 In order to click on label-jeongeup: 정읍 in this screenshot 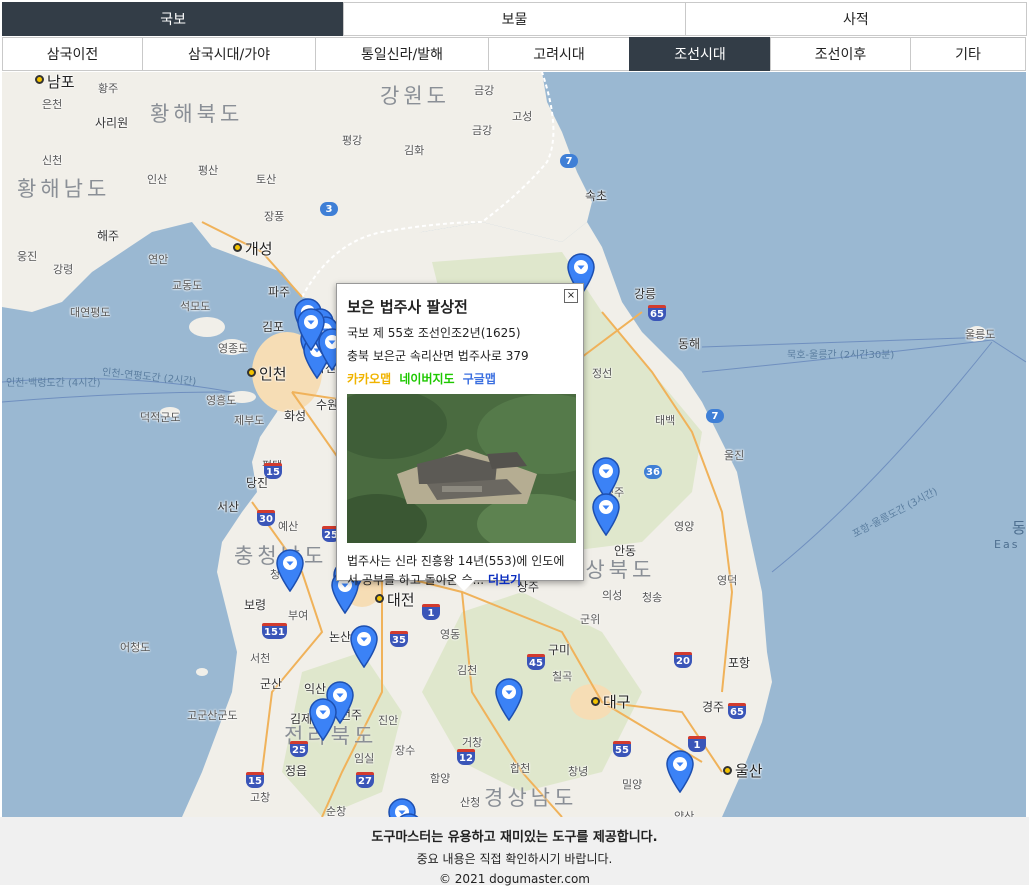, I will do `click(296, 771)`.